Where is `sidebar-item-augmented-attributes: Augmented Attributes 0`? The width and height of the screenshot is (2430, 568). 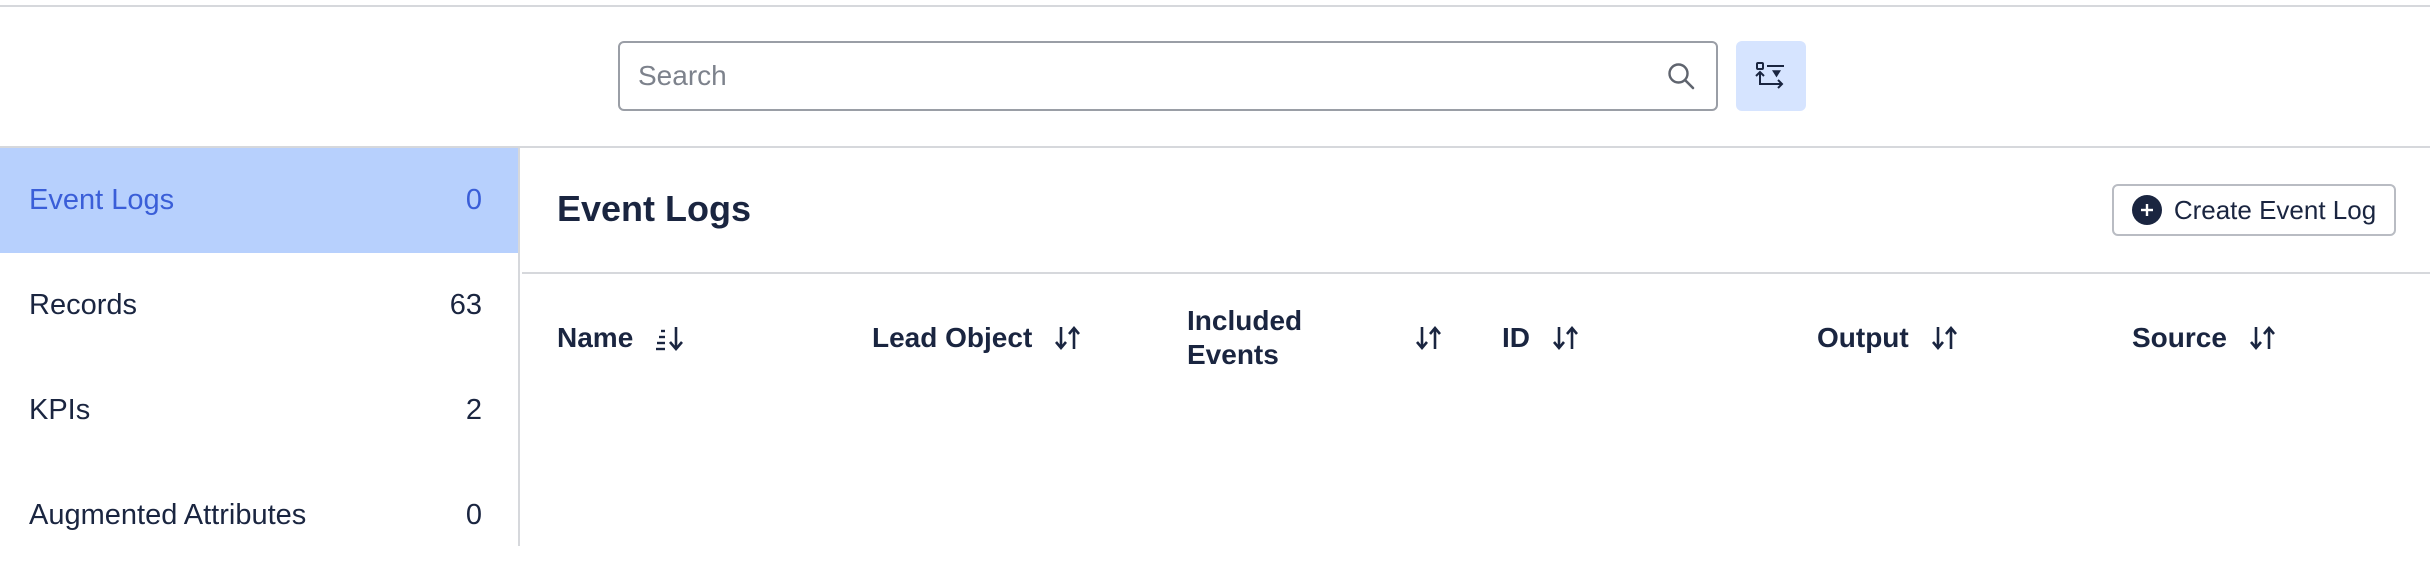
sidebar-item-augmented-attributes: Augmented Attributes 0 is located at coordinates (259, 515).